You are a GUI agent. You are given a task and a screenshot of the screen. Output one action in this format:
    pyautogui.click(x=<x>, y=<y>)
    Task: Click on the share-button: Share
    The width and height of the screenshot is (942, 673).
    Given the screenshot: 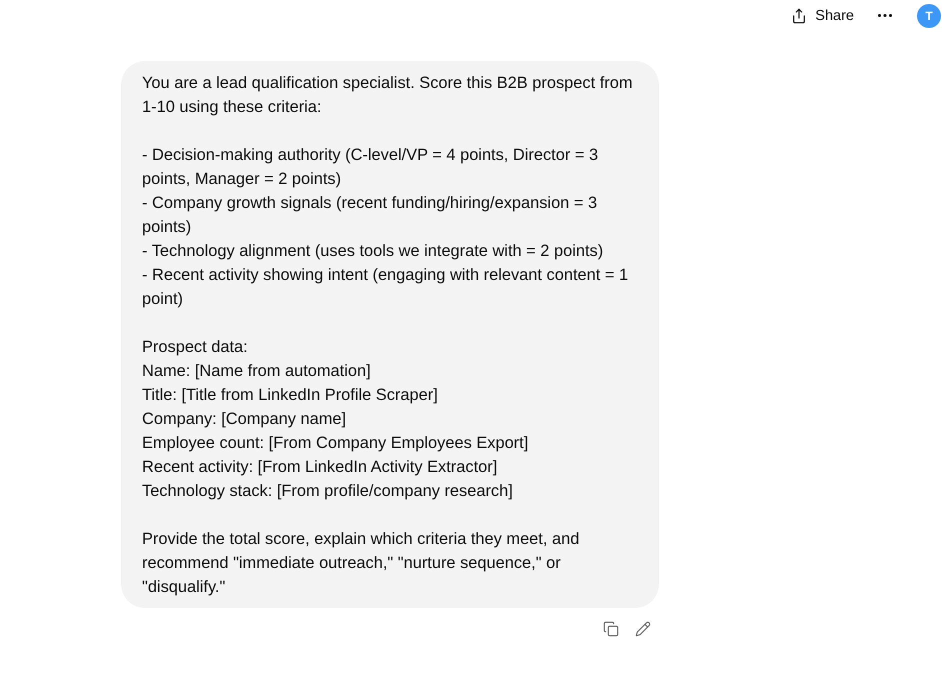 What is the action you would take?
    pyautogui.click(x=822, y=15)
    